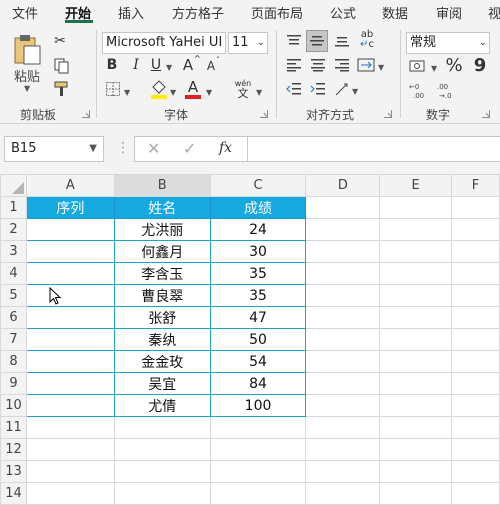 This screenshot has height=505, width=500. Describe the element at coordinates (258, 295) in the screenshot. I see `score-cell: 35` at that location.